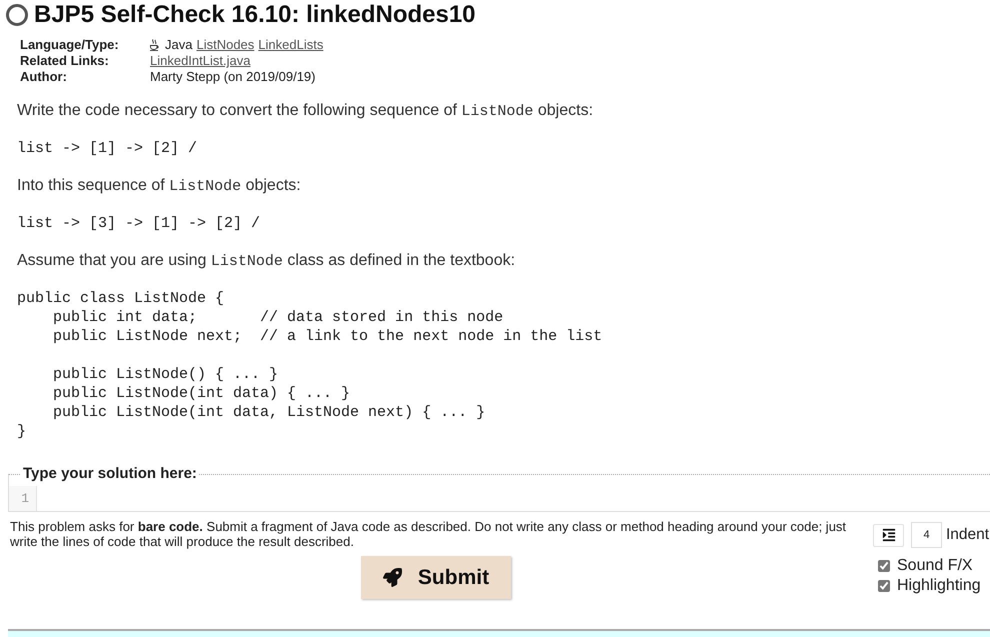 The height and width of the screenshot is (637, 990). I want to click on instructions-text: This problem asks for bare code. Submit a fragment of Java code as described. Do not write any class or method heading around your code; just write the lines of code that will produce the result described., so click(429, 534).